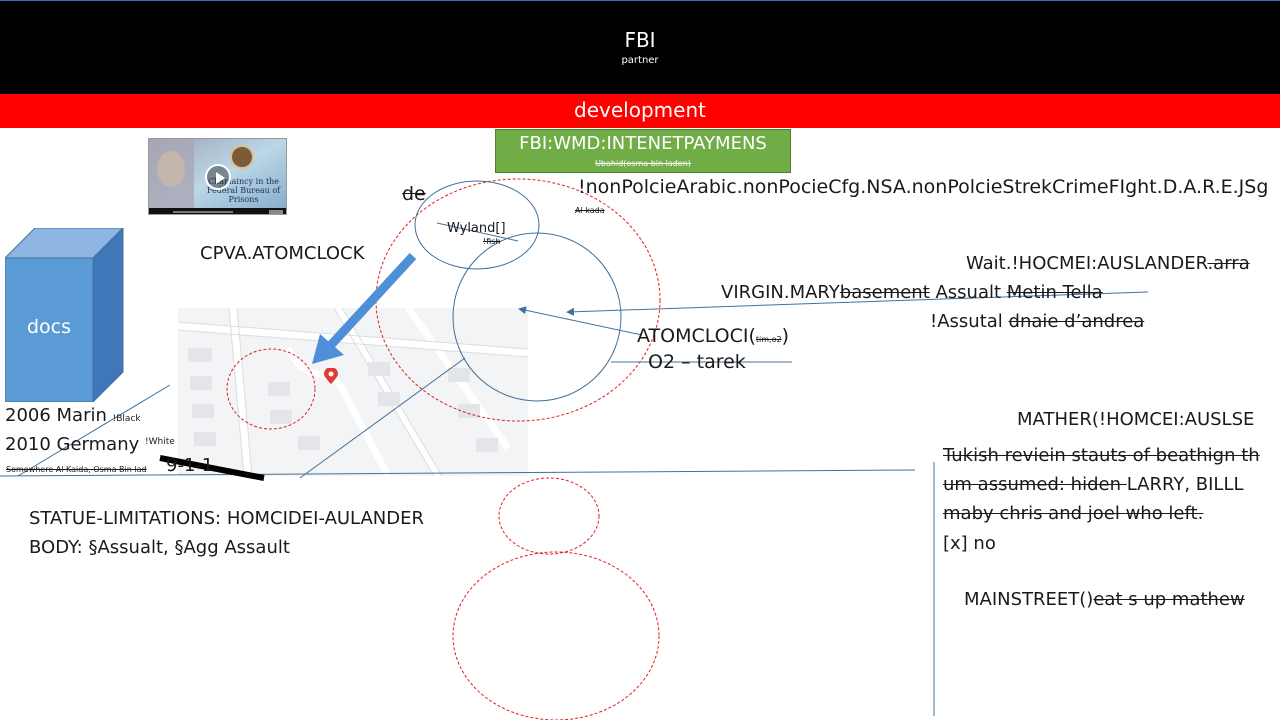  I want to click on tukish-text: Tukish reviein stauts of beathign th, so click(1101, 455).